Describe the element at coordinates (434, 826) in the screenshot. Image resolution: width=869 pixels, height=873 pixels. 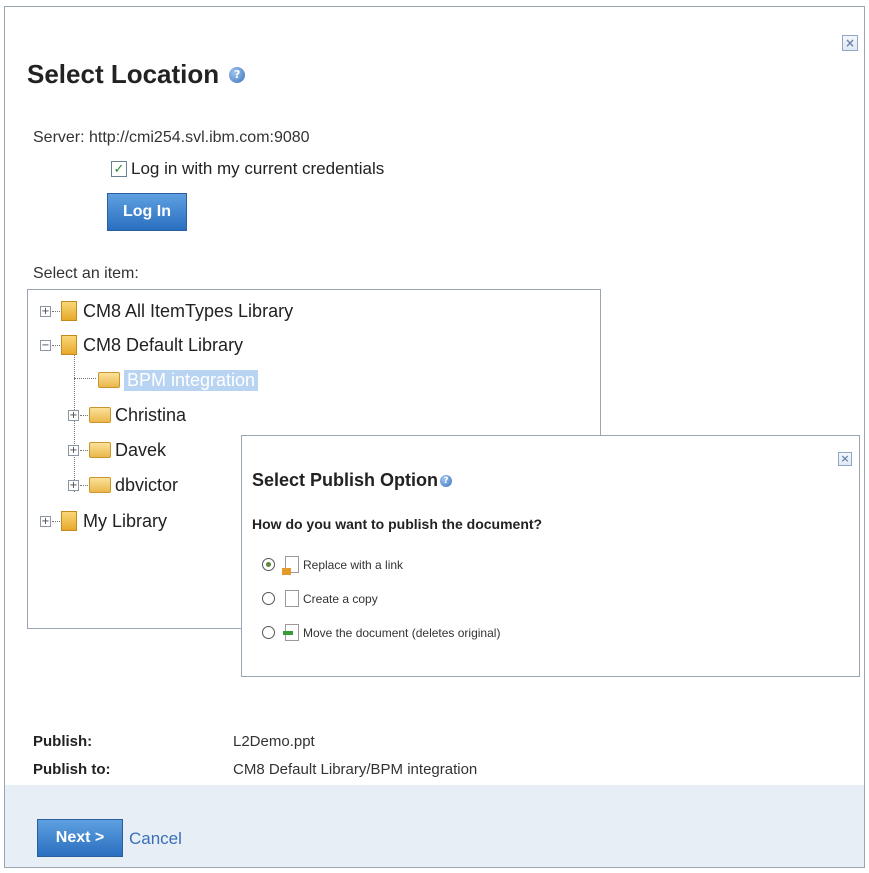
I see `dialog-footer: Next > Cancel` at that location.